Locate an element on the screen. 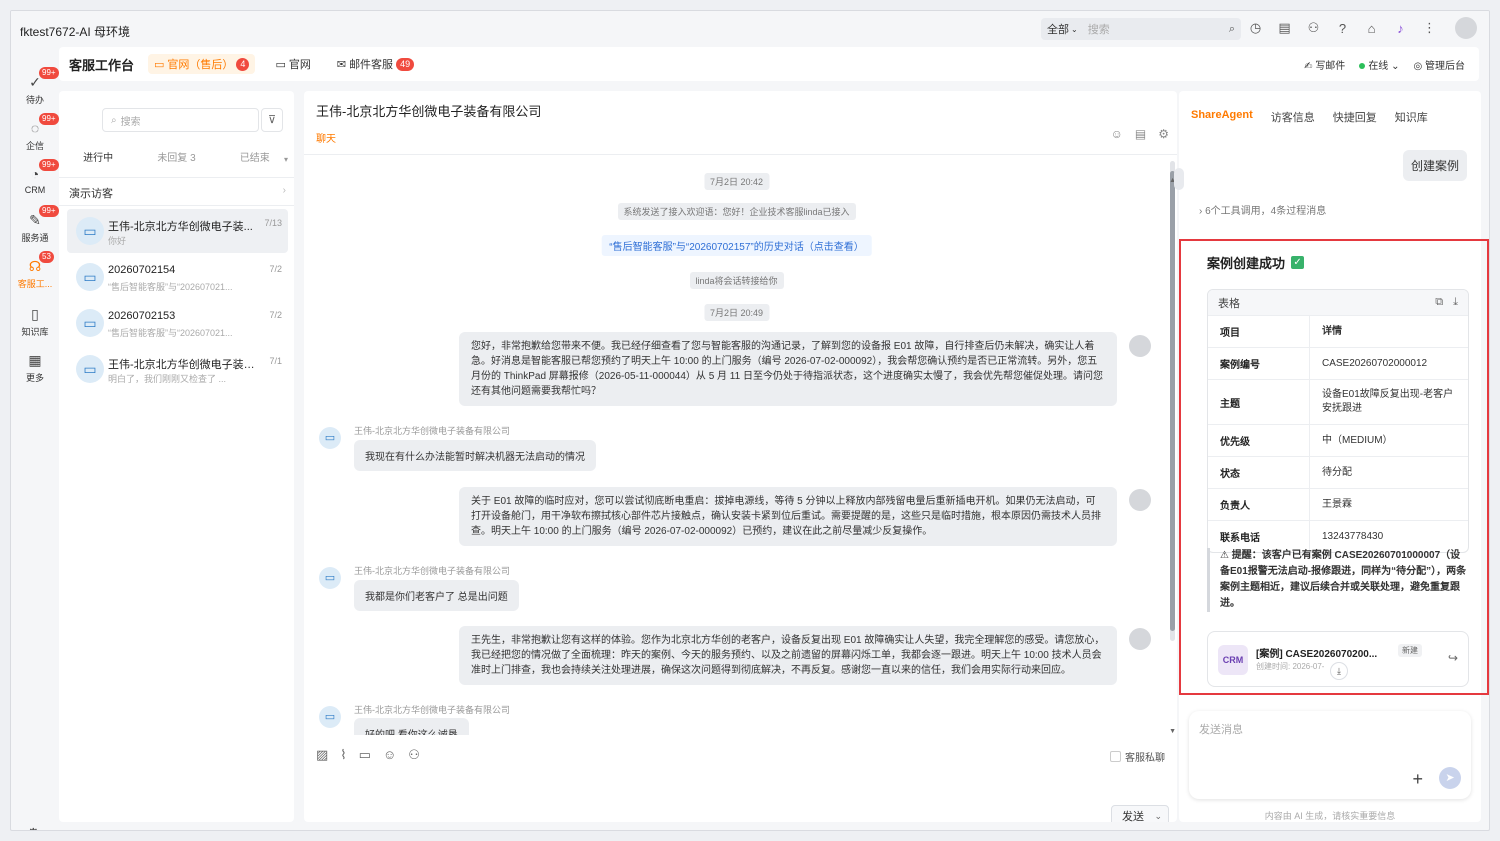 The image size is (1500, 841). admin-icon: ◎ is located at coordinates (1418, 66).